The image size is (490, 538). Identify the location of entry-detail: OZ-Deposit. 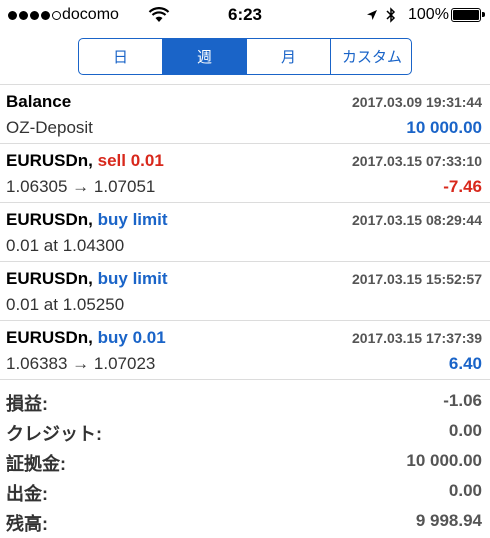
(49, 127).